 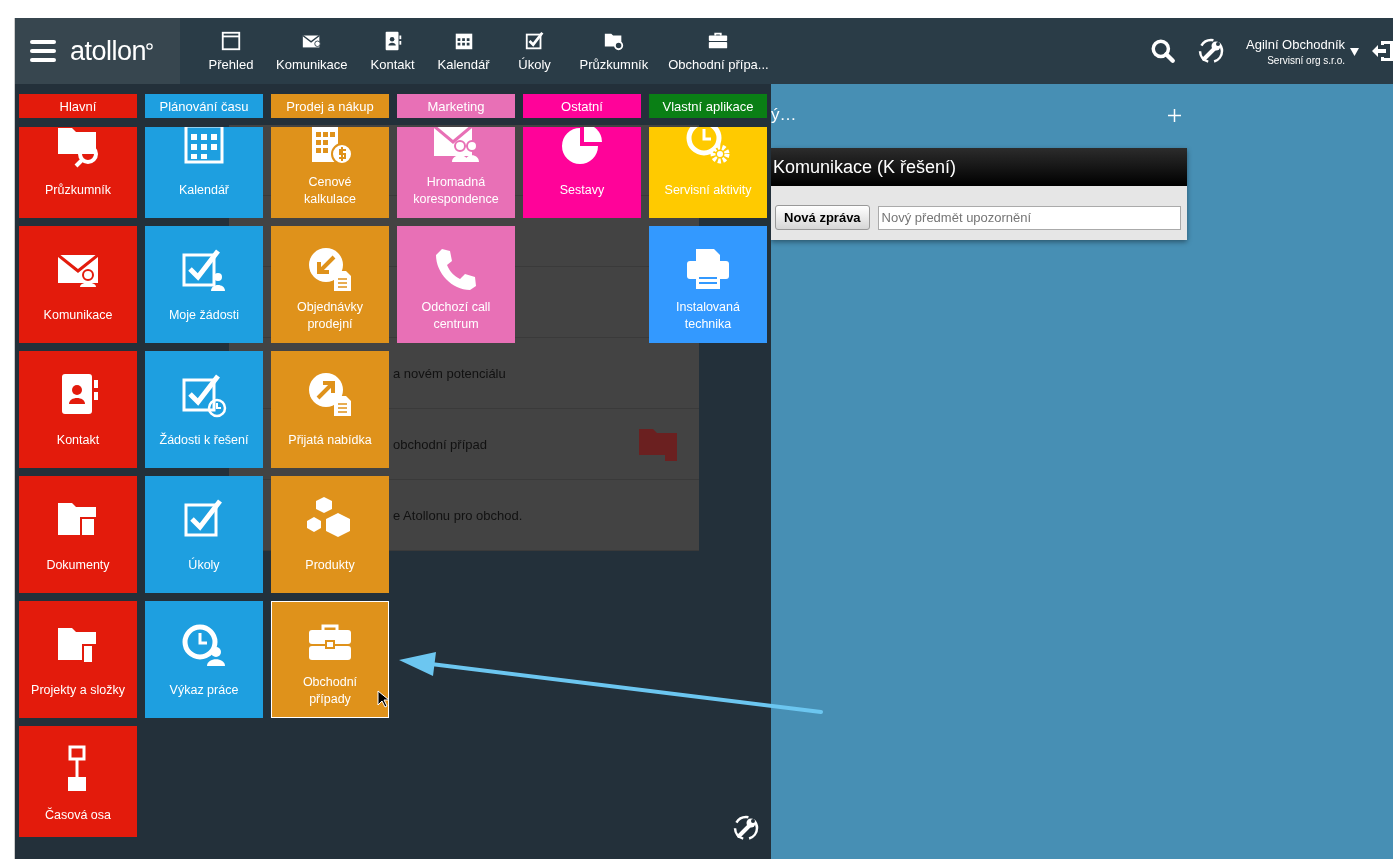 I want to click on user-name: Agilní Obchodník, so click(x=1295, y=44).